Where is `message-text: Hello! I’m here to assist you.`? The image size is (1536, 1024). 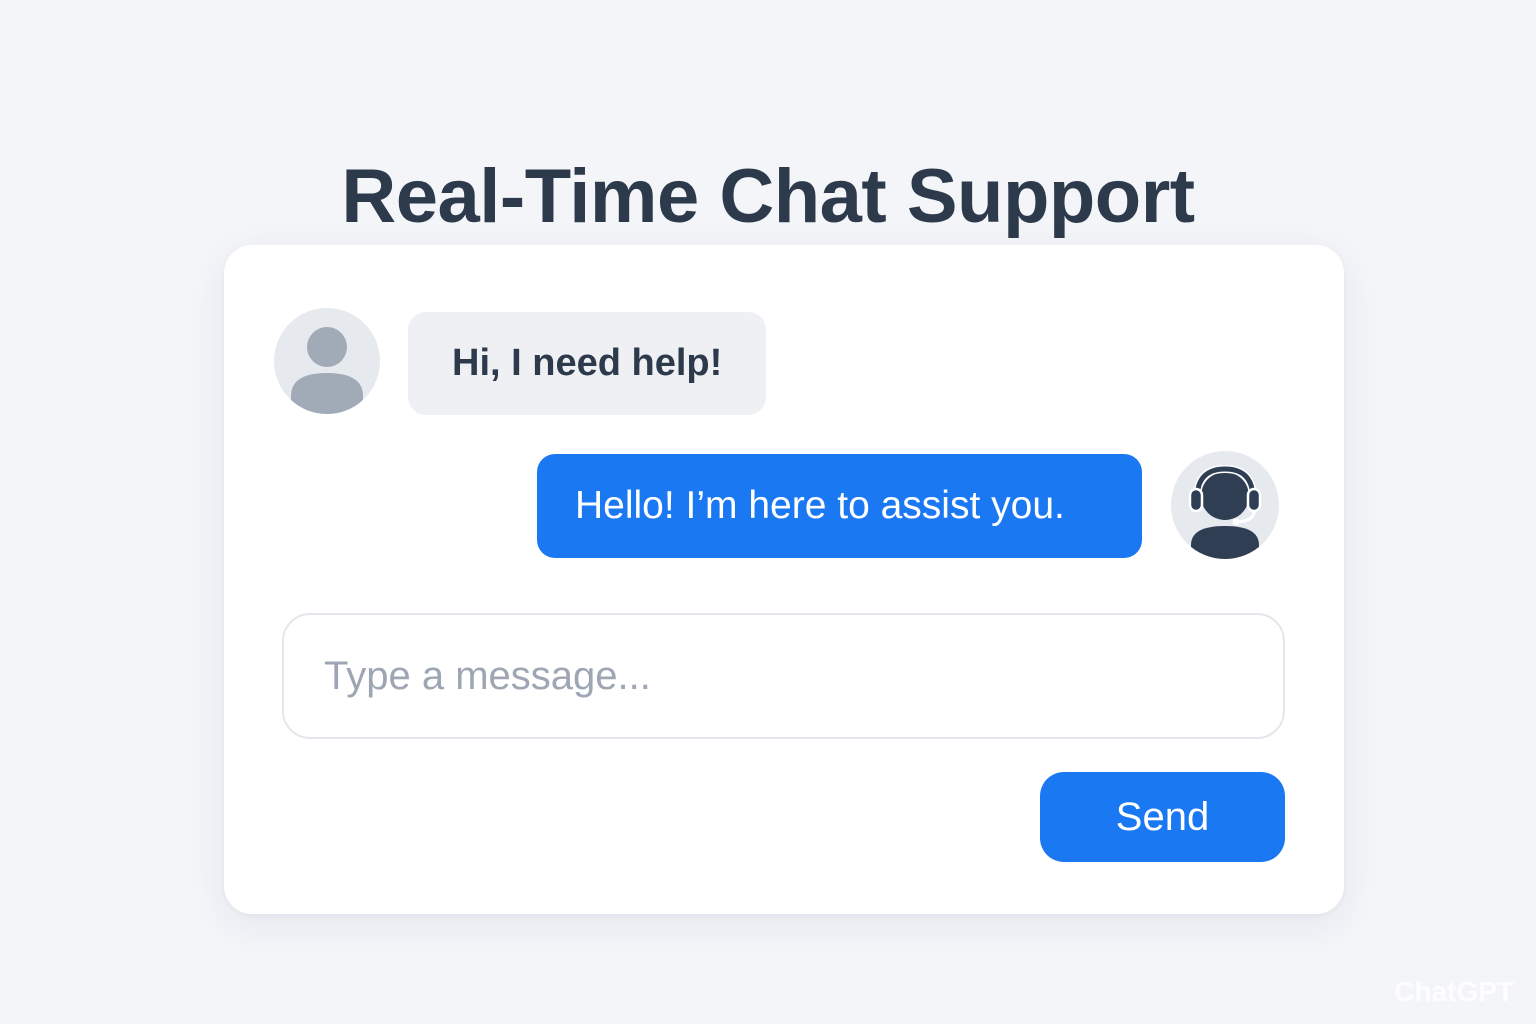
message-text: Hello! I’m here to assist you. is located at coordinates (820, 505).